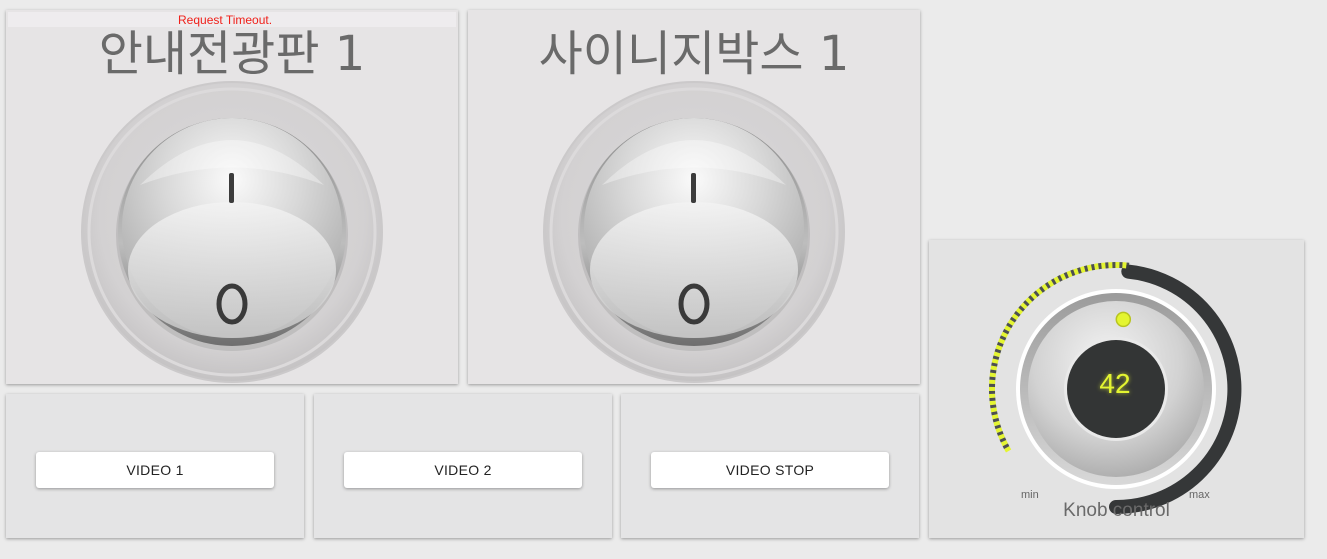 The image size is (1327, 559). I want to click on knob-value: 42, so click(1115, 383).